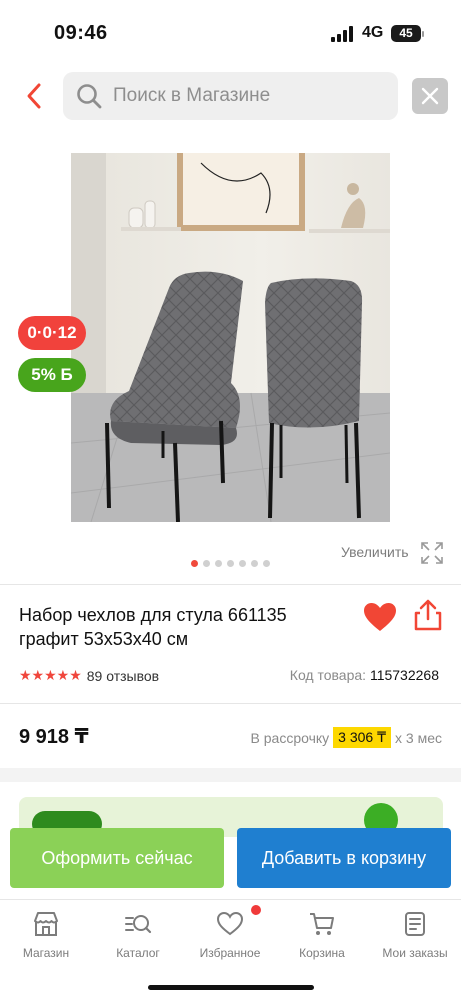  I want to click on tab-favorites: Избранное, so click(230, 935).